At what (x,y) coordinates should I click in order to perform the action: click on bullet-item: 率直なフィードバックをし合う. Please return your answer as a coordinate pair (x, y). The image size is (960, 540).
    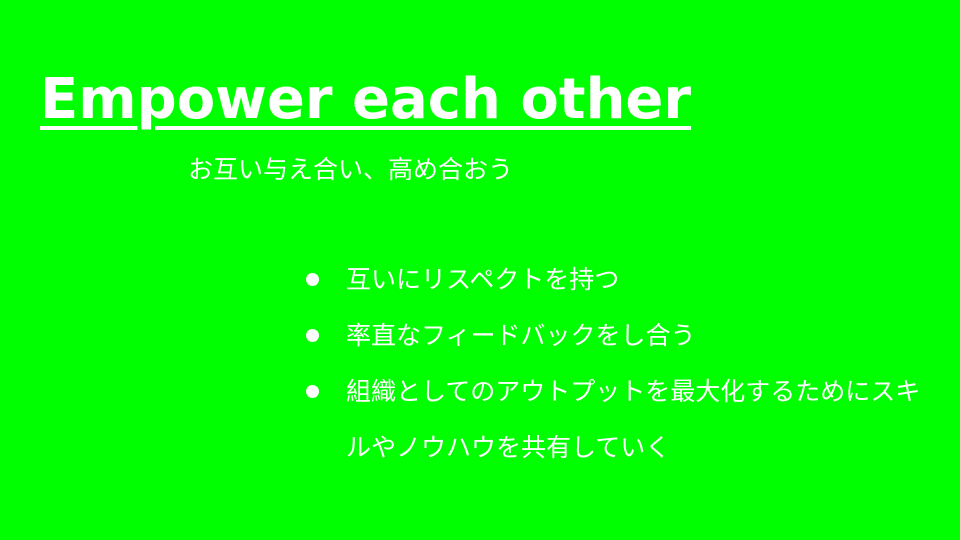
    Looking at the image, I should click on (622, 336).